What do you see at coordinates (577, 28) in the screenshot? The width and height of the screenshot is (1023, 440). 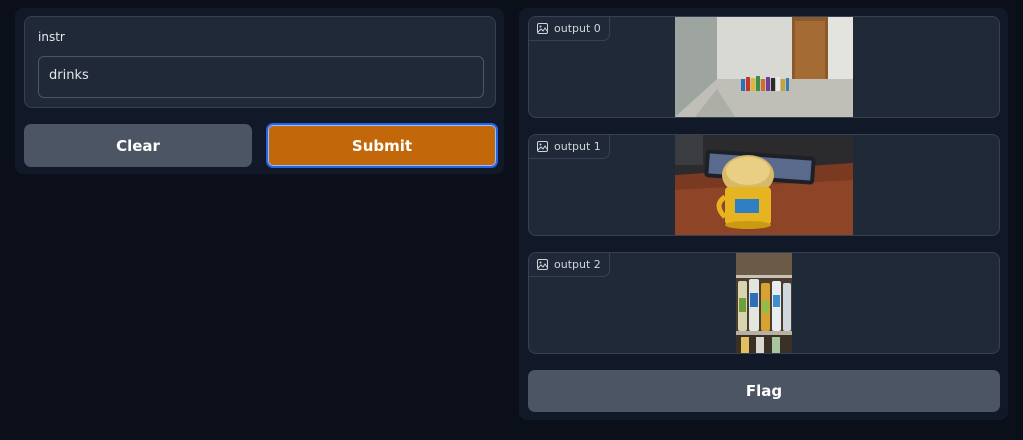 I see `output-label-text-0: output 0` at bounding box center [577, 28].